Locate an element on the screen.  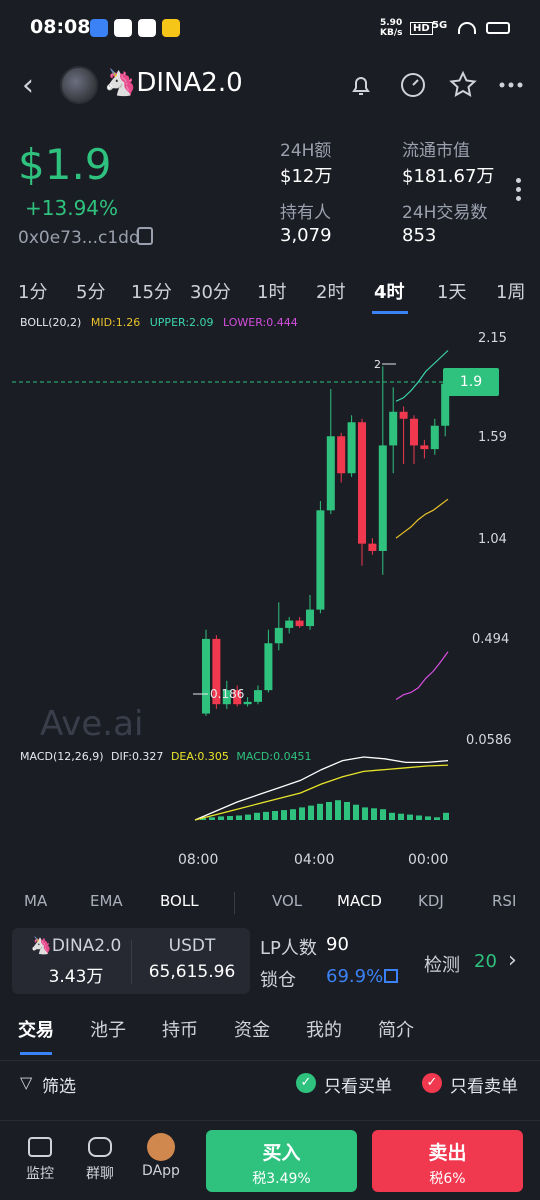
indicator-vol: VOL is located at coordinates (287, 901).